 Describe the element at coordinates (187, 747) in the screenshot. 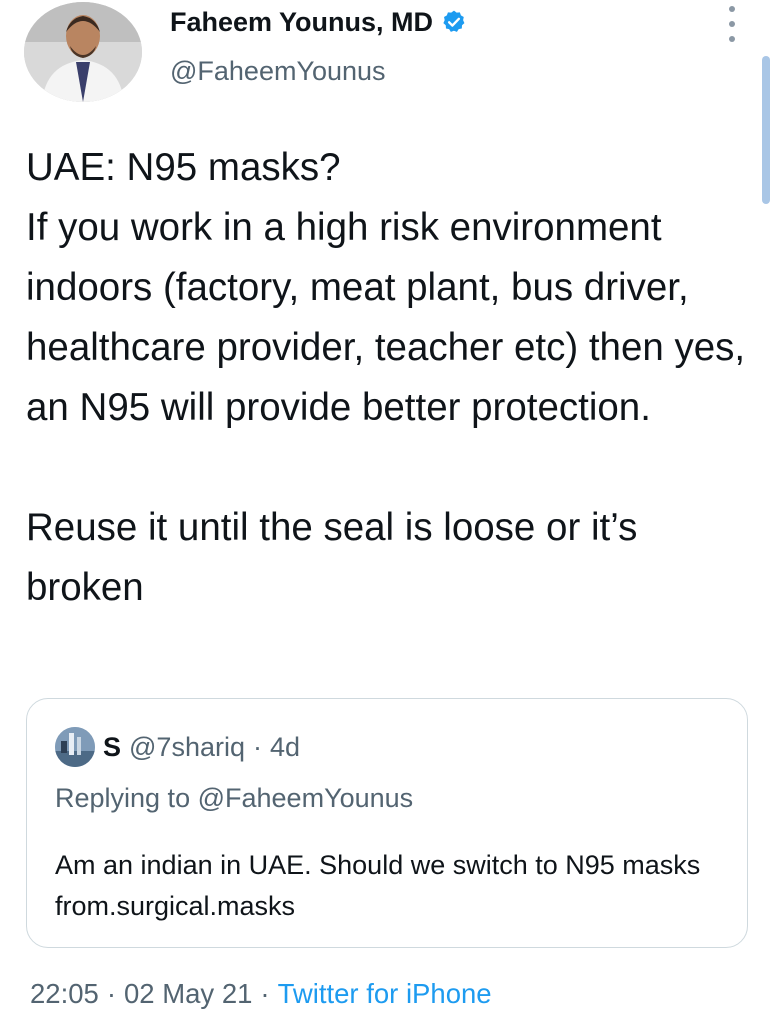

I see `quoted-handle: @7shariq` at that location.